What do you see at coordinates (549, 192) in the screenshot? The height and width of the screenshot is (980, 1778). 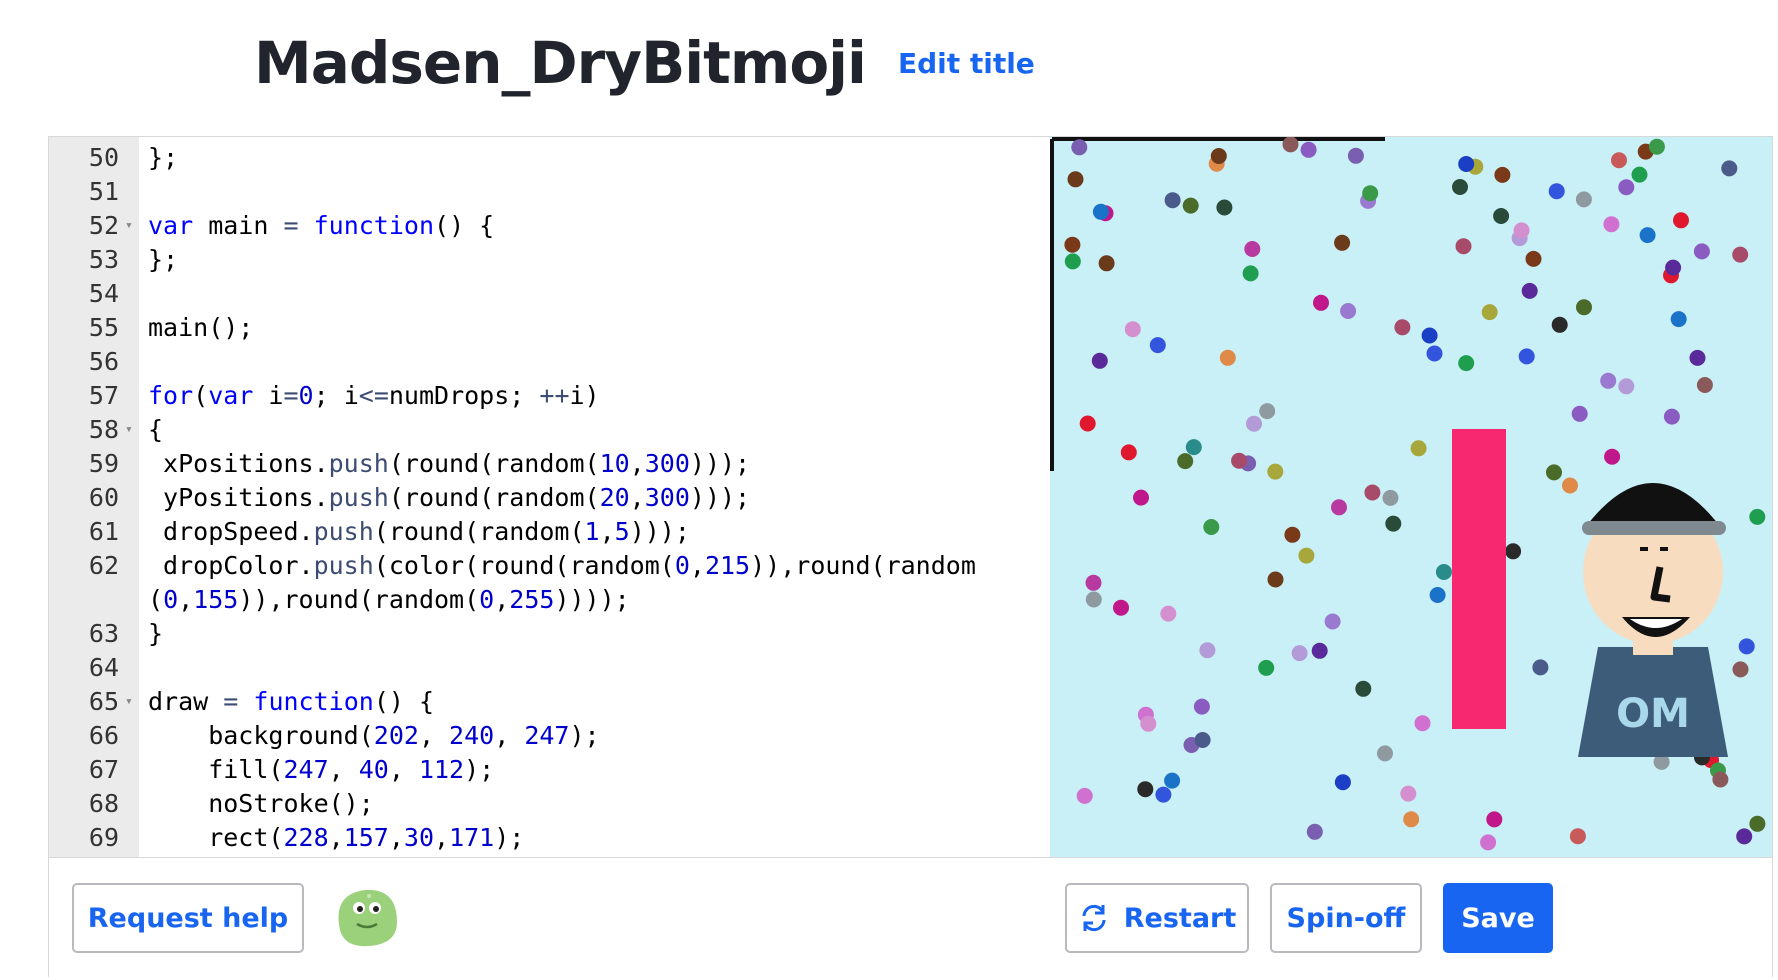 I see `code-line: 51` at bounding box center [549, 192].